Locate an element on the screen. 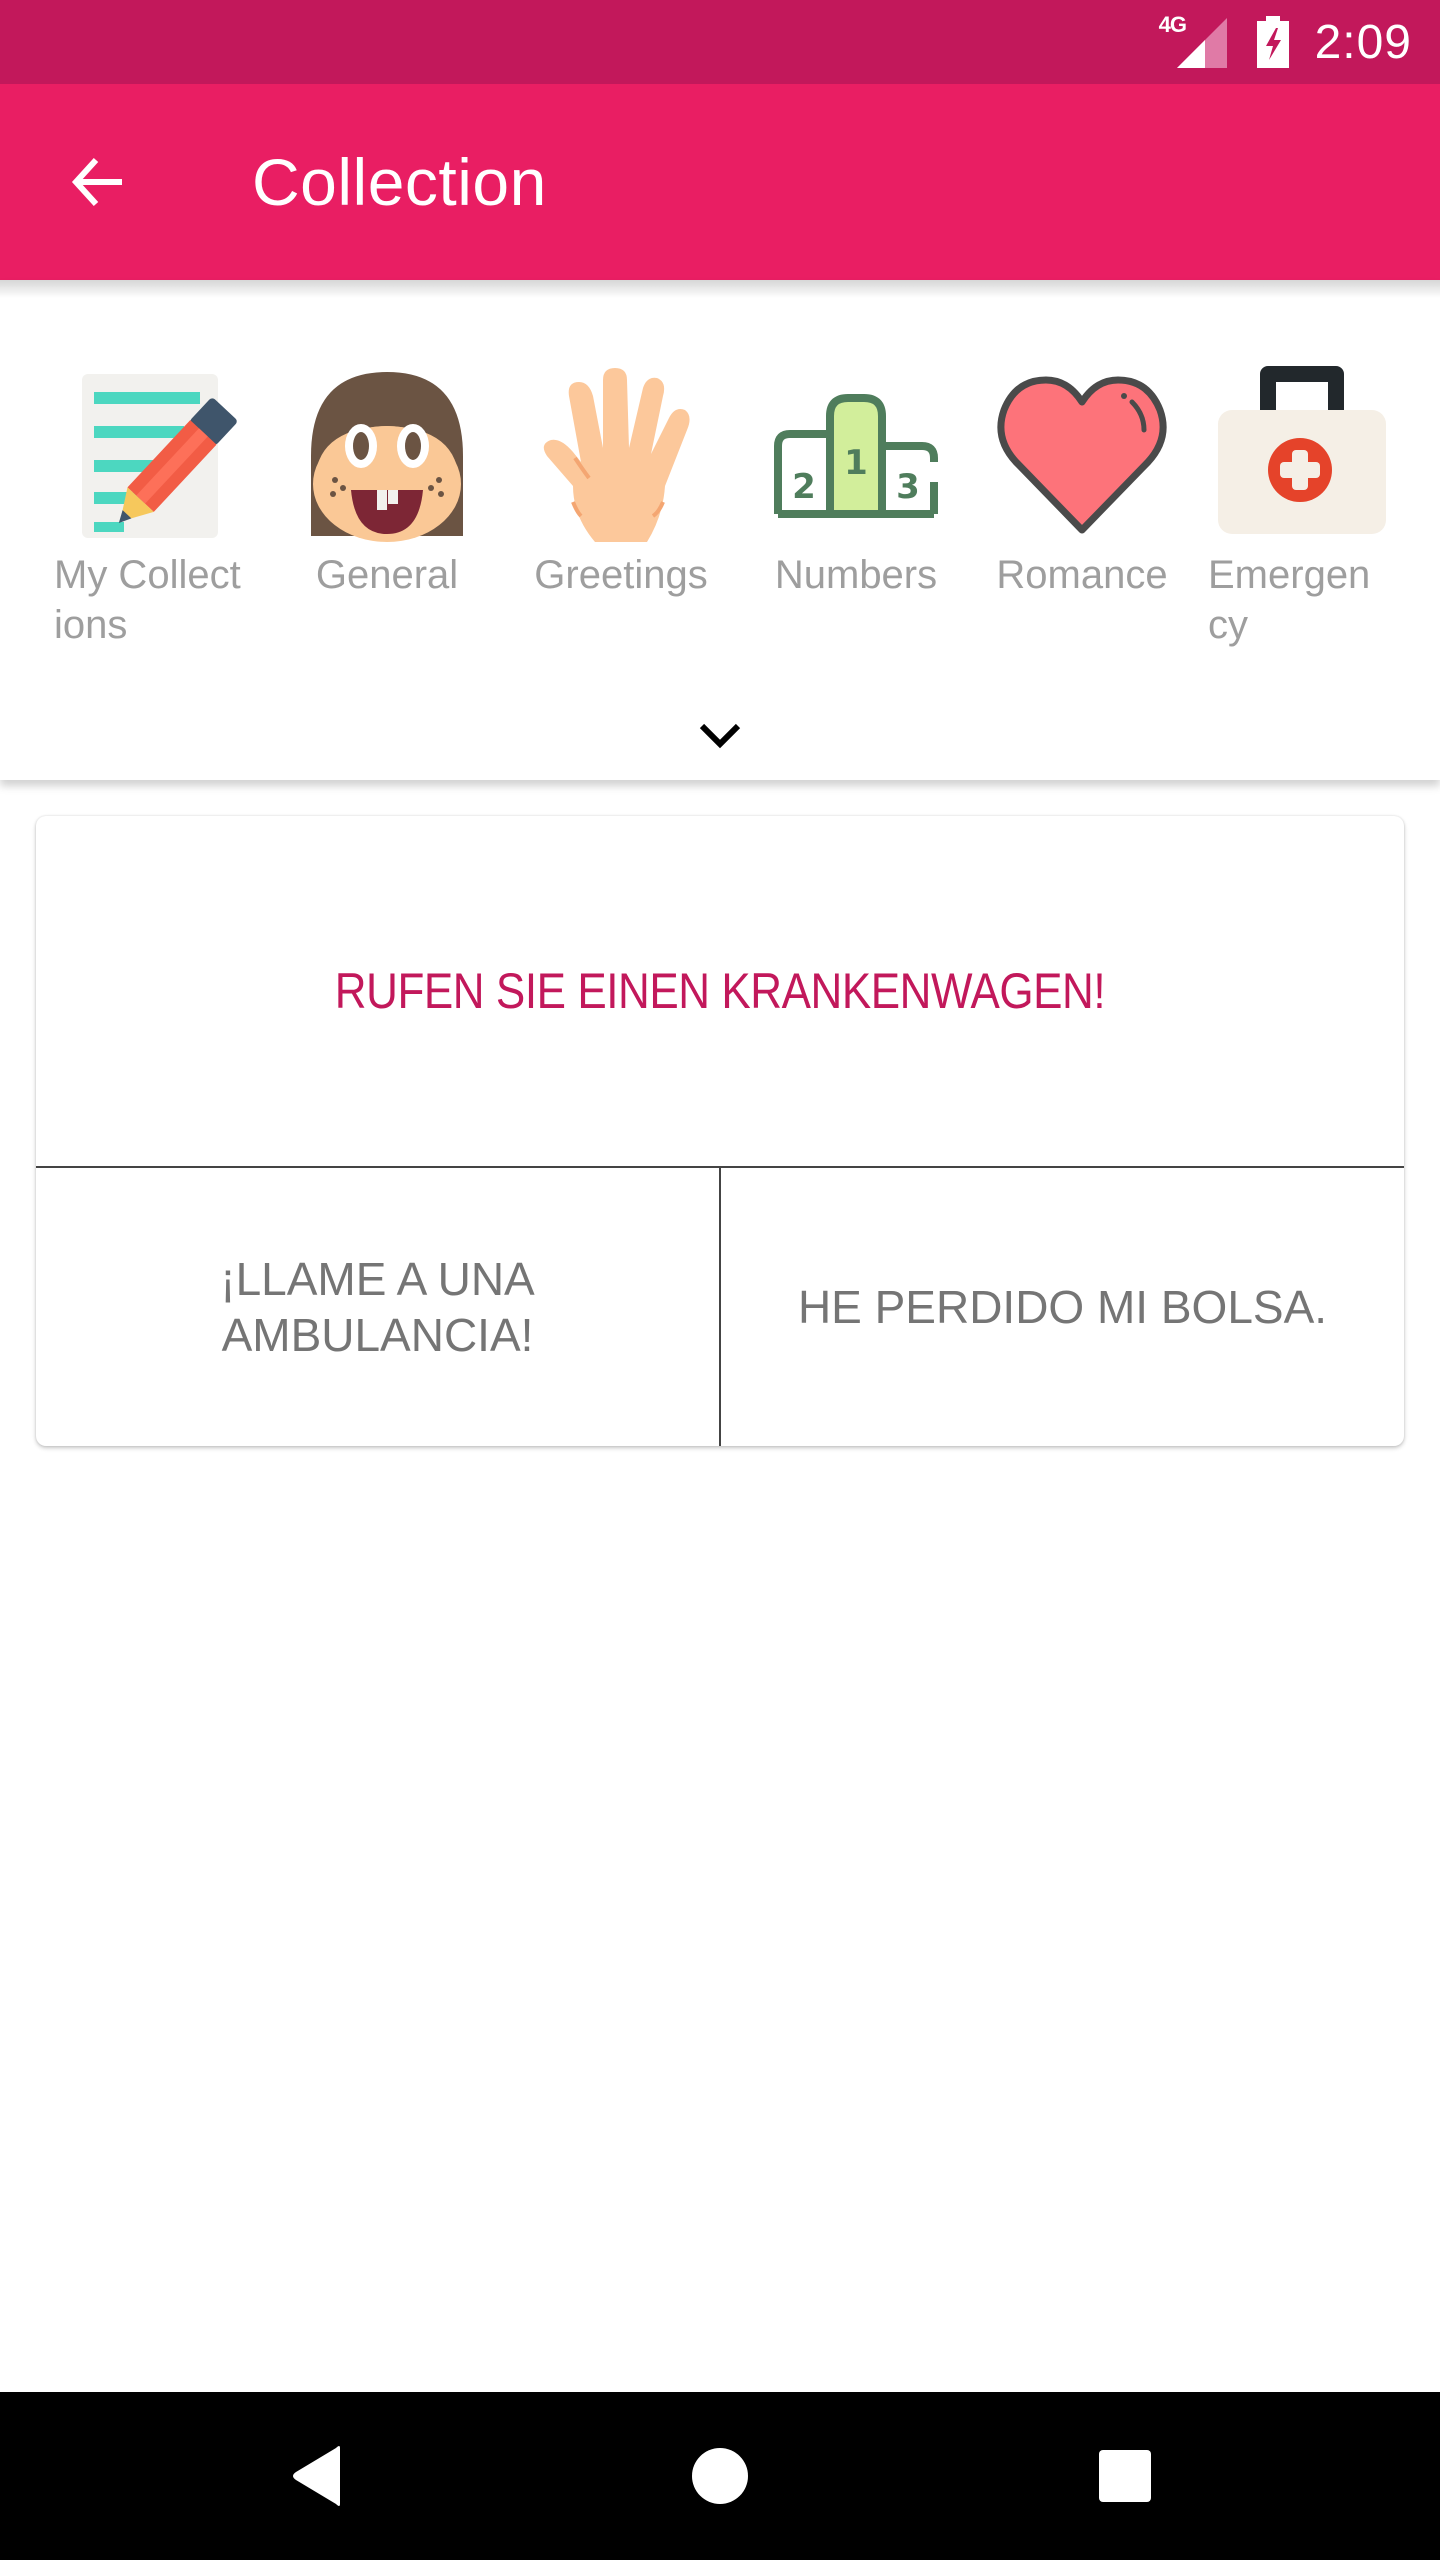 The height and width of the screenshot is (2560, 1440). network-indicator: 4G is located at coordinates (1193, 40).